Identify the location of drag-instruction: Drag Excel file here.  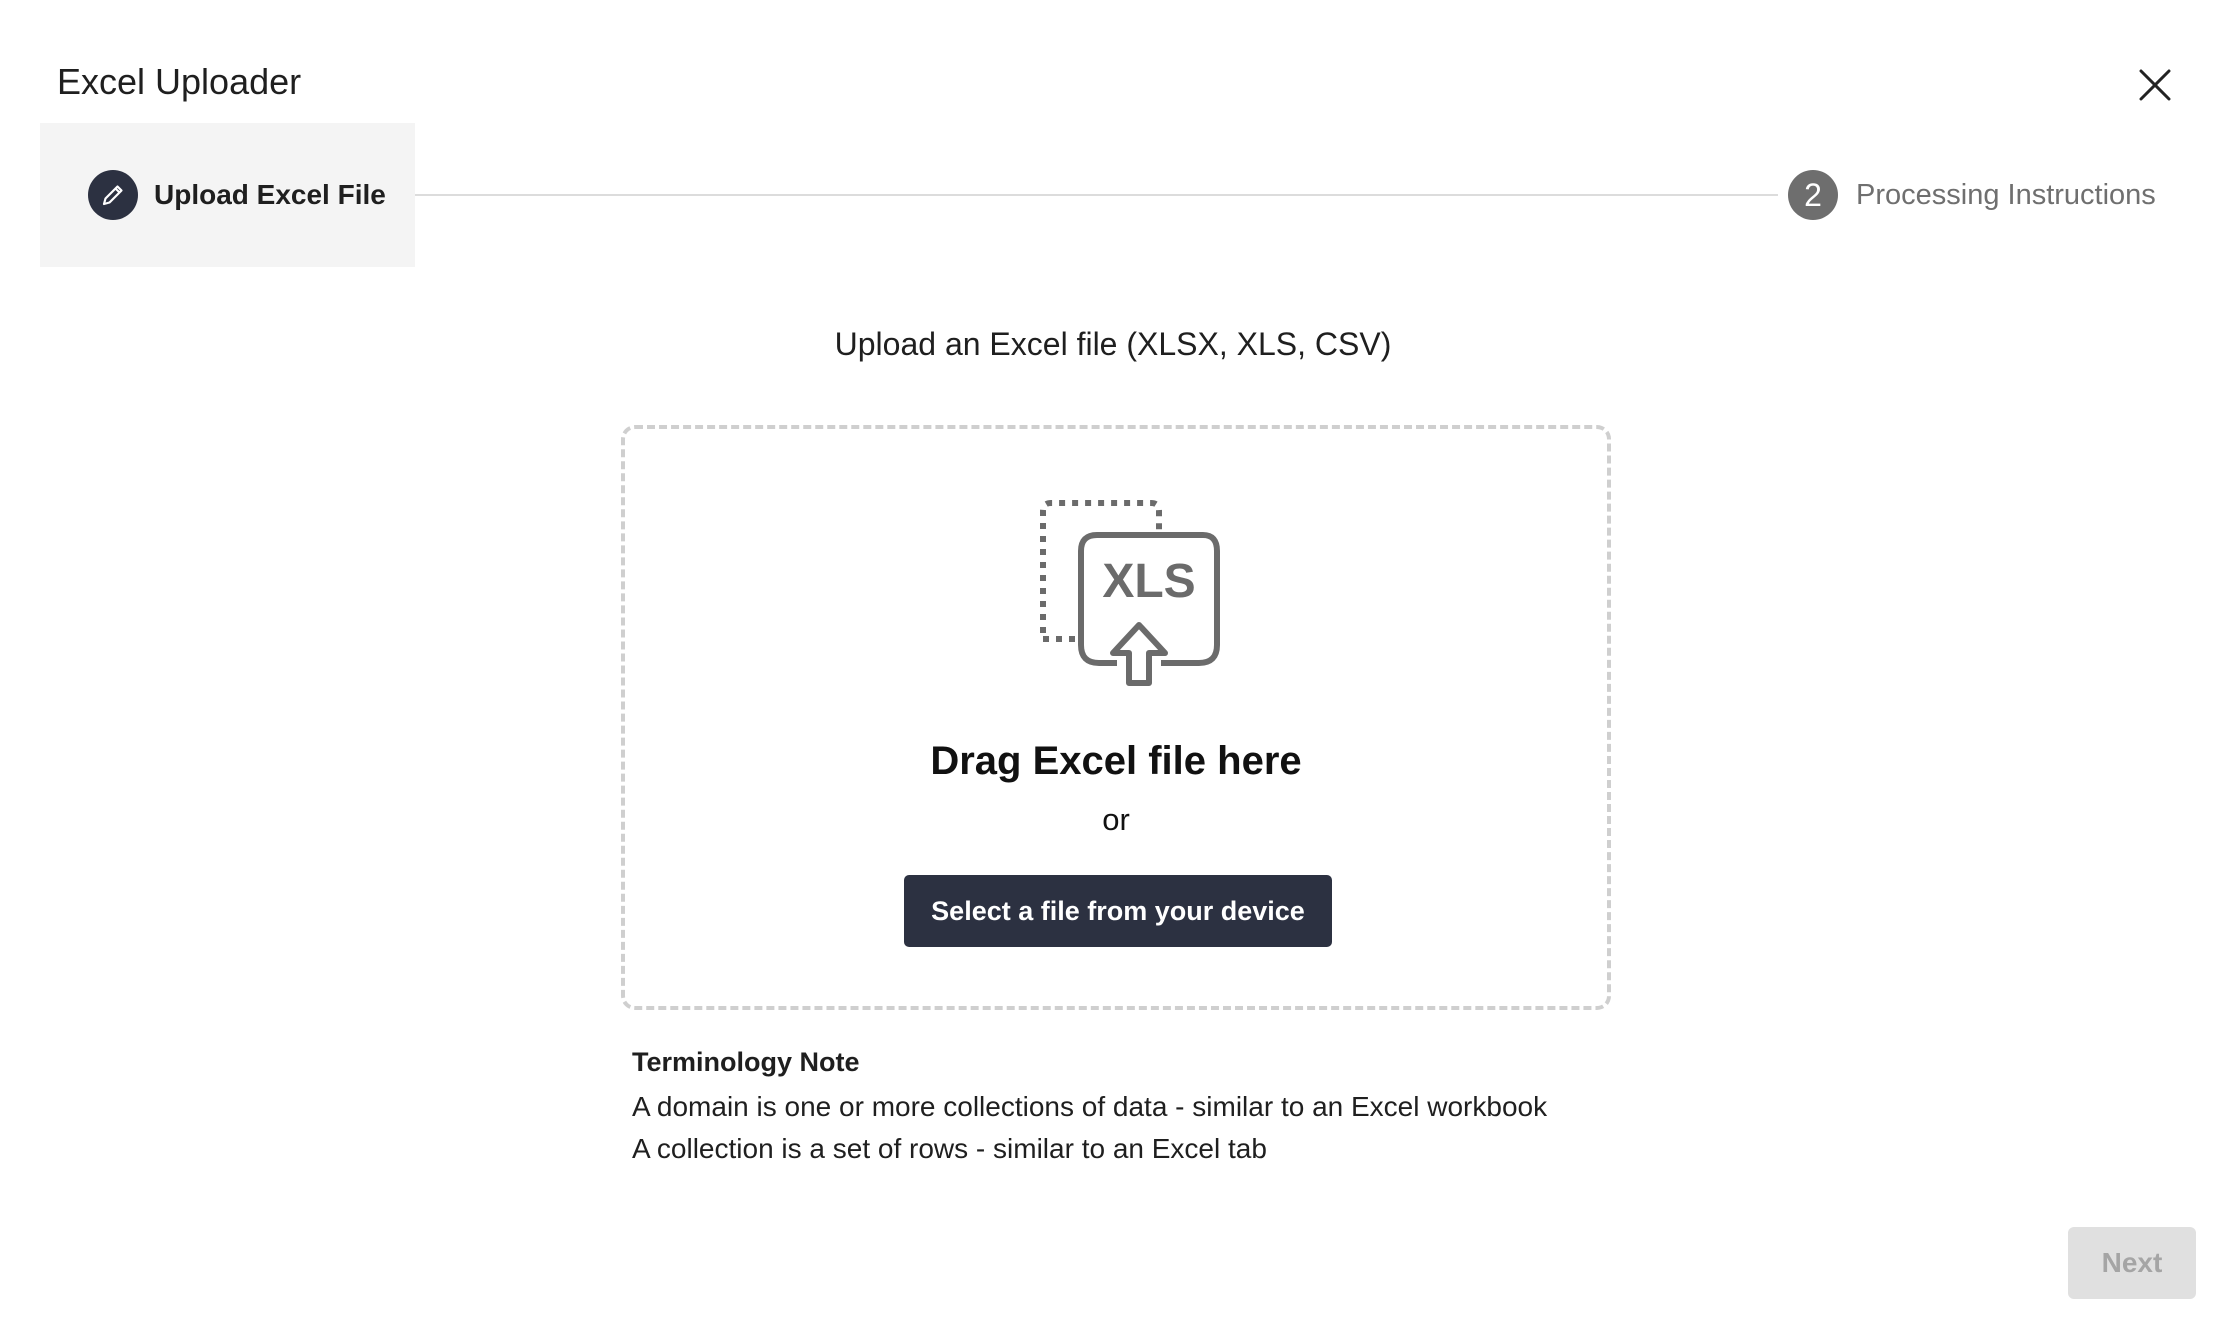
(1116, 761).